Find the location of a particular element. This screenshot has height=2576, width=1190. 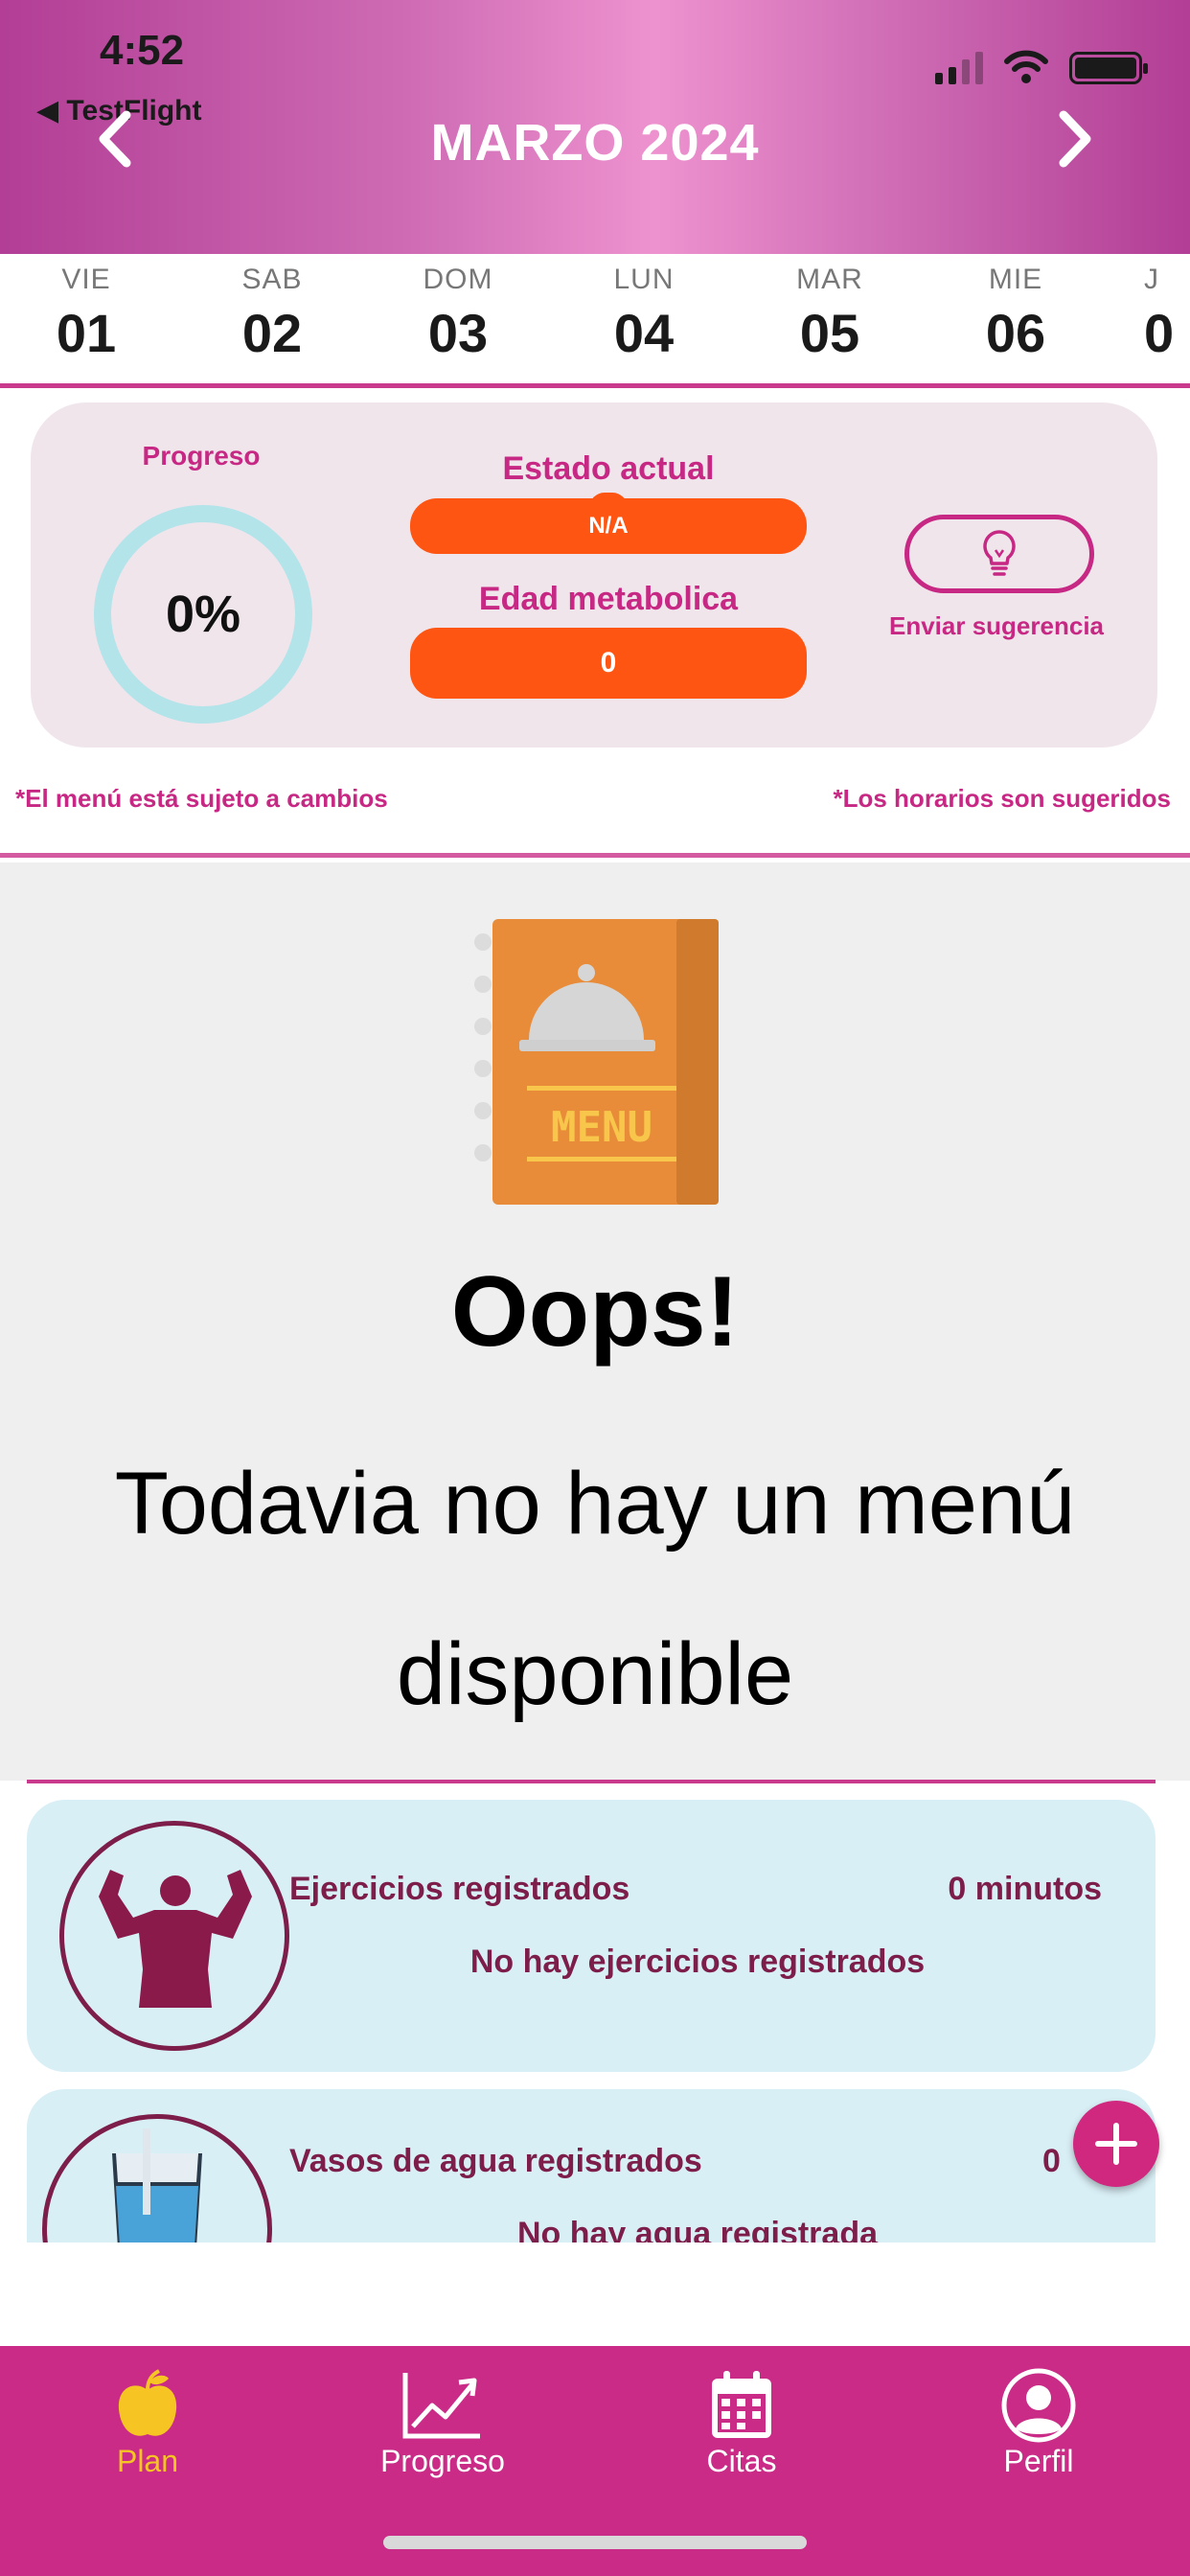

day-number: 04 is located at coordinates (644, 333).